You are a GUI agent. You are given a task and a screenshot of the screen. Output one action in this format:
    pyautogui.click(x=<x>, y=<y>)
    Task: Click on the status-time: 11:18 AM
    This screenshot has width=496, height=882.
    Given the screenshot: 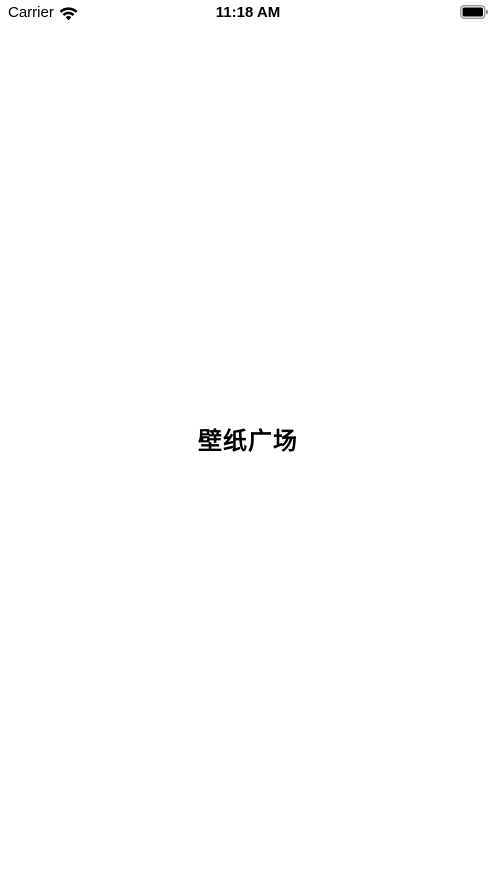 What is the action you would take?
    pyautogui.click(x=248, y=12)
    